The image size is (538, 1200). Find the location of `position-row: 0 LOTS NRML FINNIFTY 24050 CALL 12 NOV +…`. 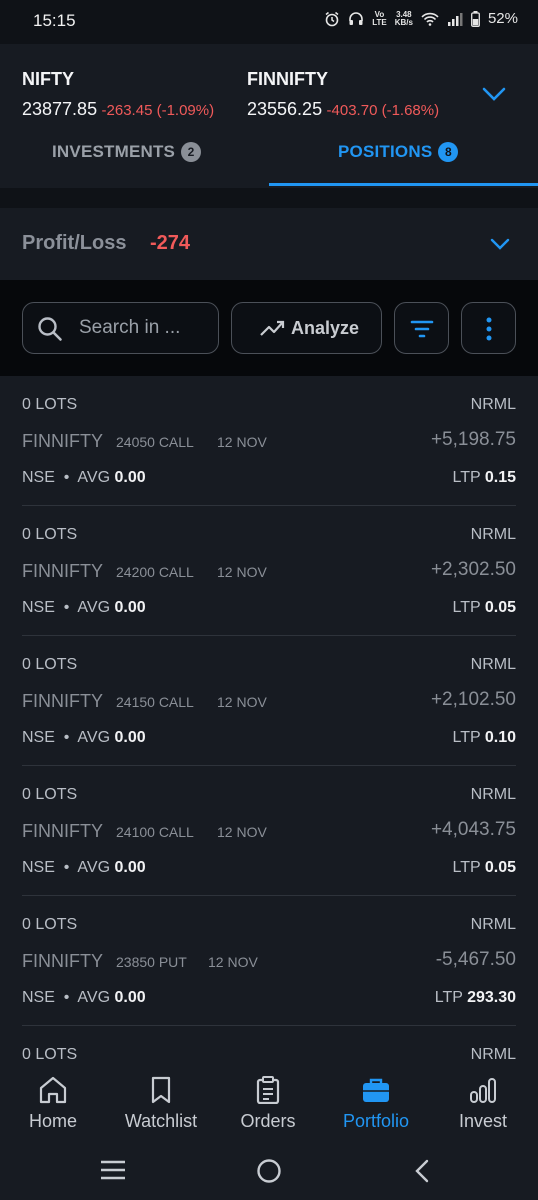

position-row: 0 LOTS NRML FINNIFTY 24050 CALL 12 NOV +… is located at coordinates (269, 441).